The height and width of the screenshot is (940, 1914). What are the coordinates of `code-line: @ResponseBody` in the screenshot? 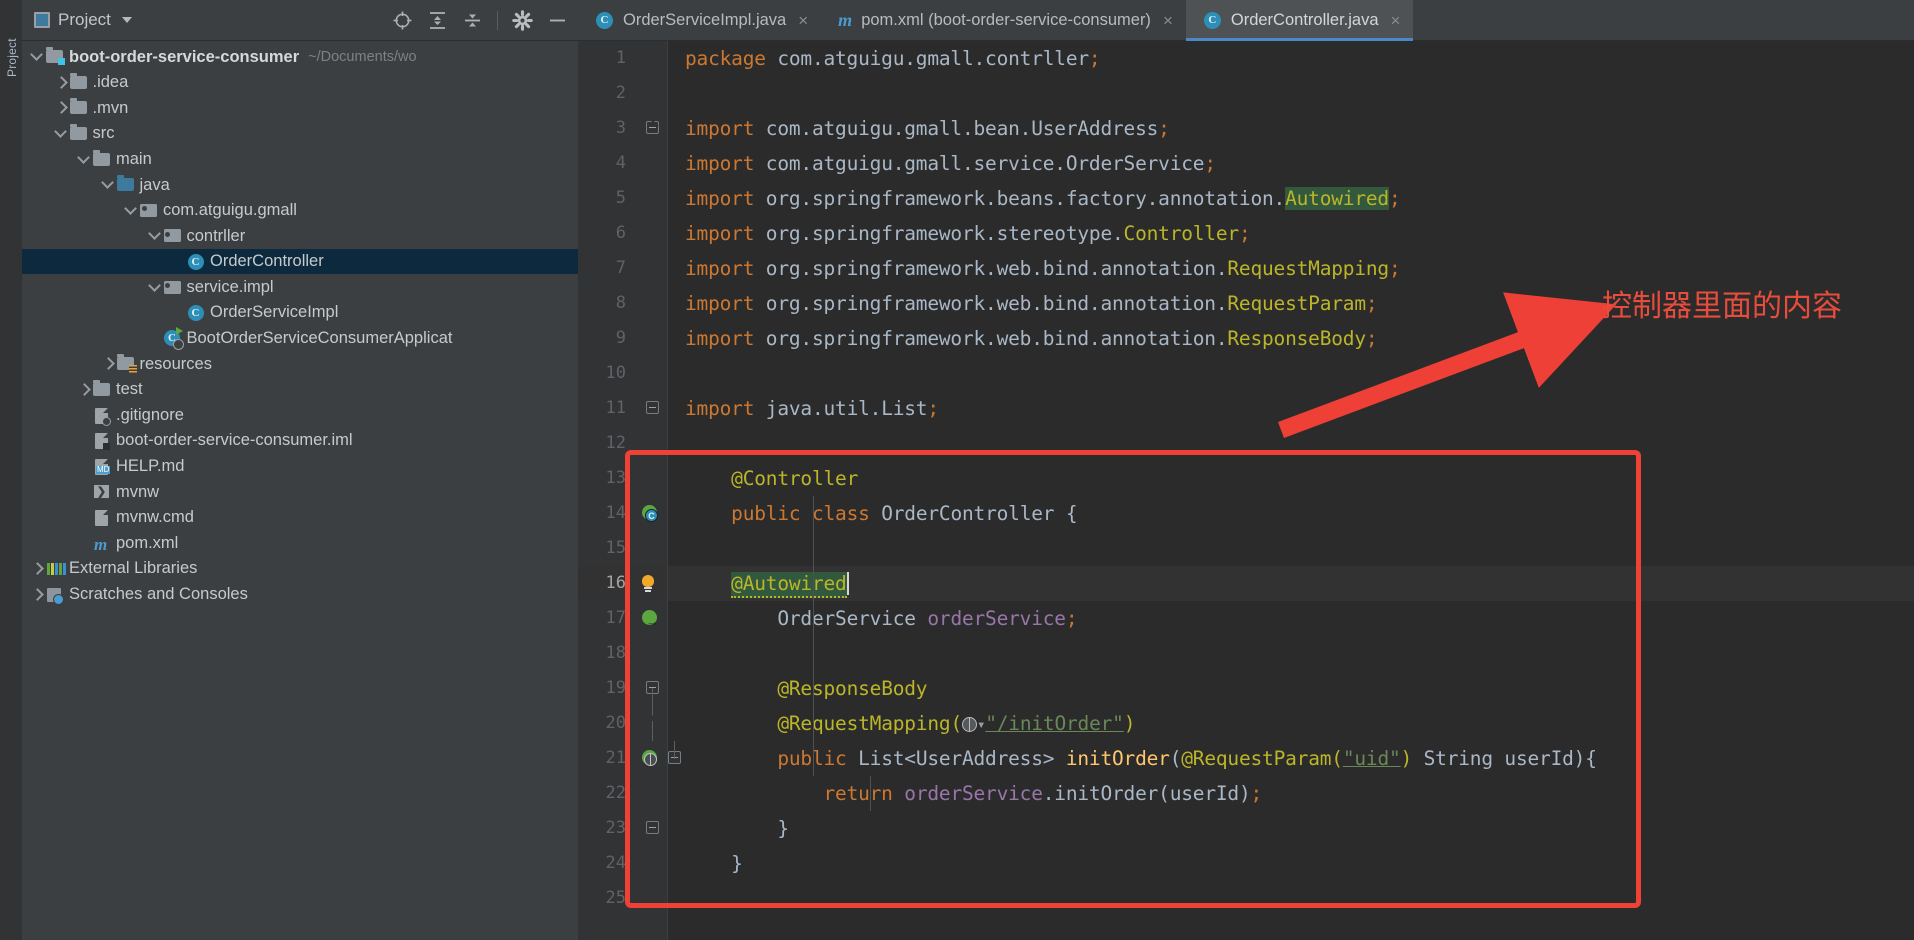 It's located at (1291, 688).